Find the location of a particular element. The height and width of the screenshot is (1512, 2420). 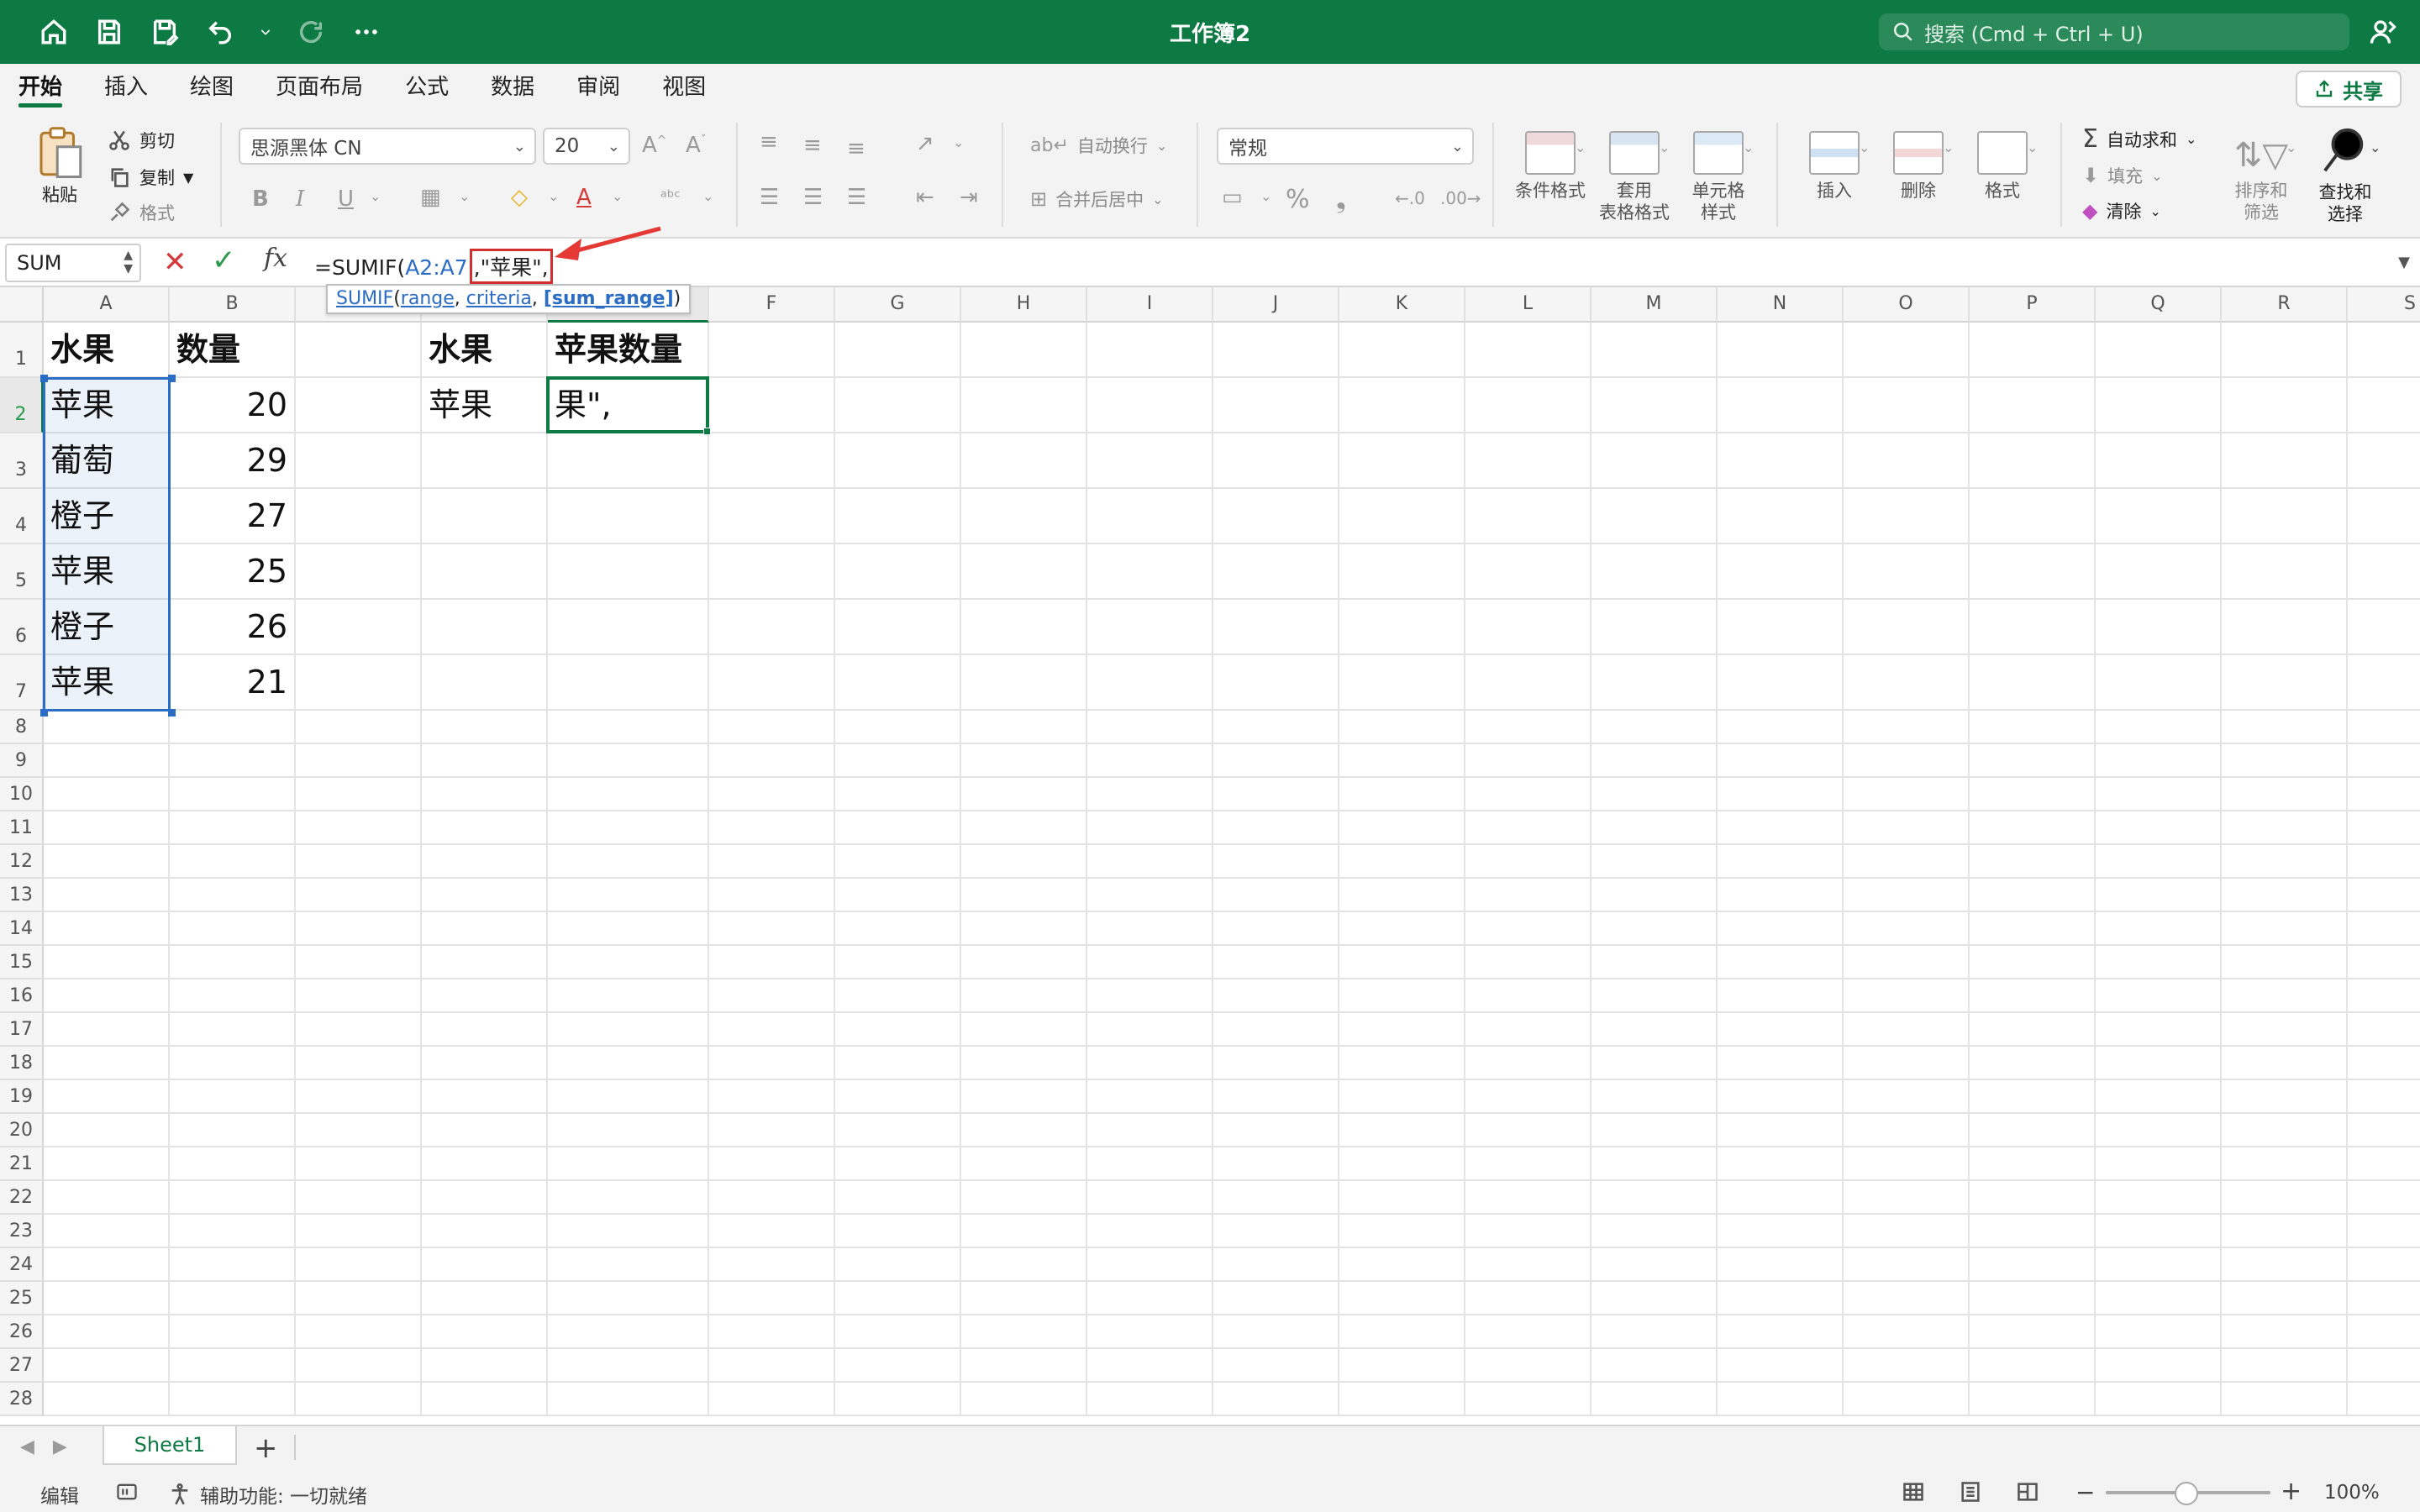

bold-button: B is located at coordinates (261, 199).